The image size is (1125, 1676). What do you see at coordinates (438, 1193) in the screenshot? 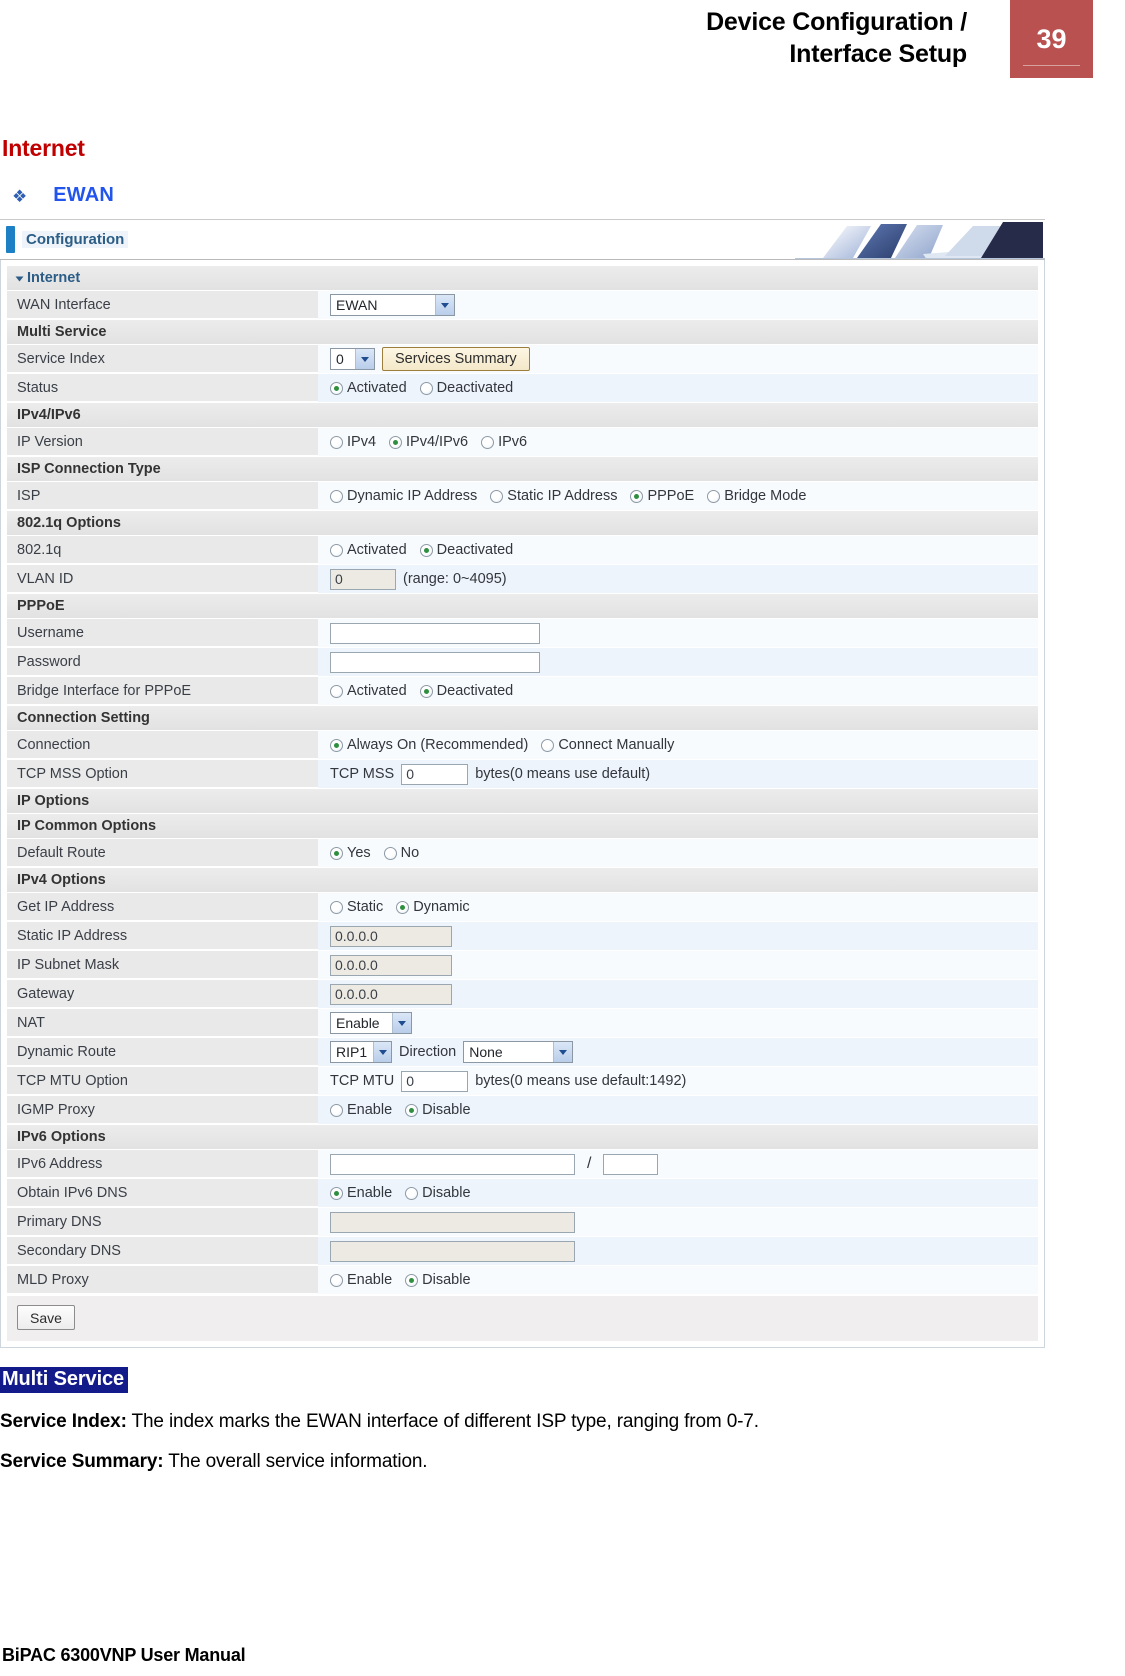
I see `obtain-ipv6-dns-radio-disable: Disable` at bounding box center [438, 1193].